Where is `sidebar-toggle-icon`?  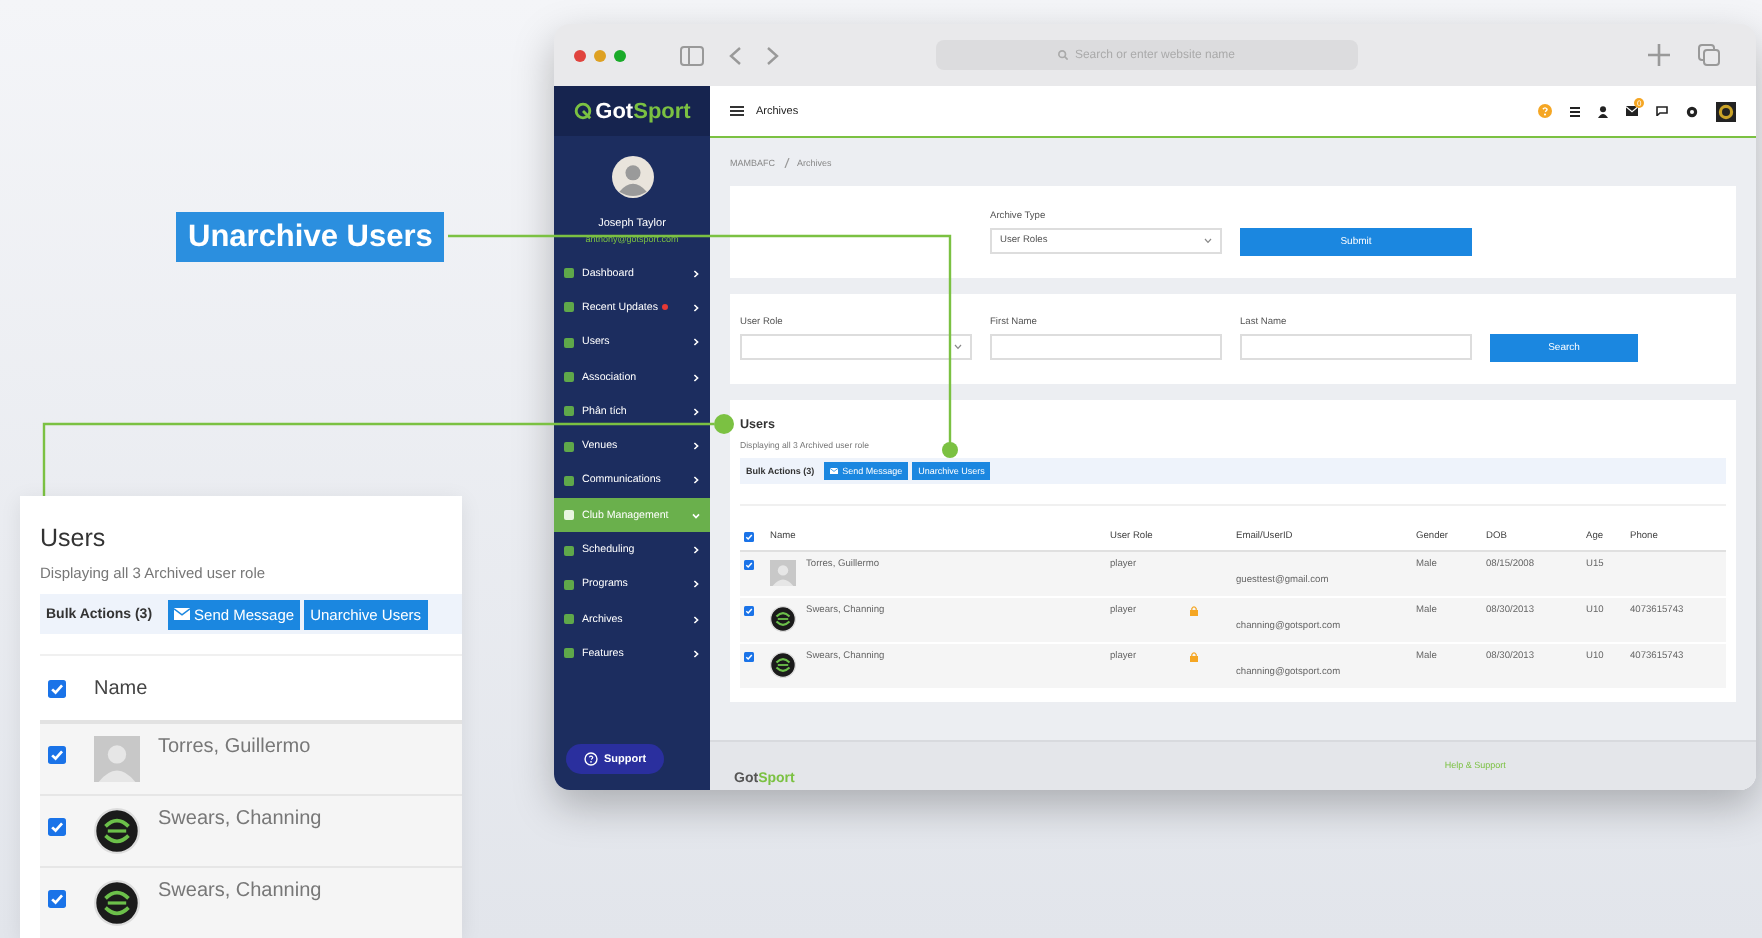 sidebar-toggle-icon is located at coordinates (692, 55).